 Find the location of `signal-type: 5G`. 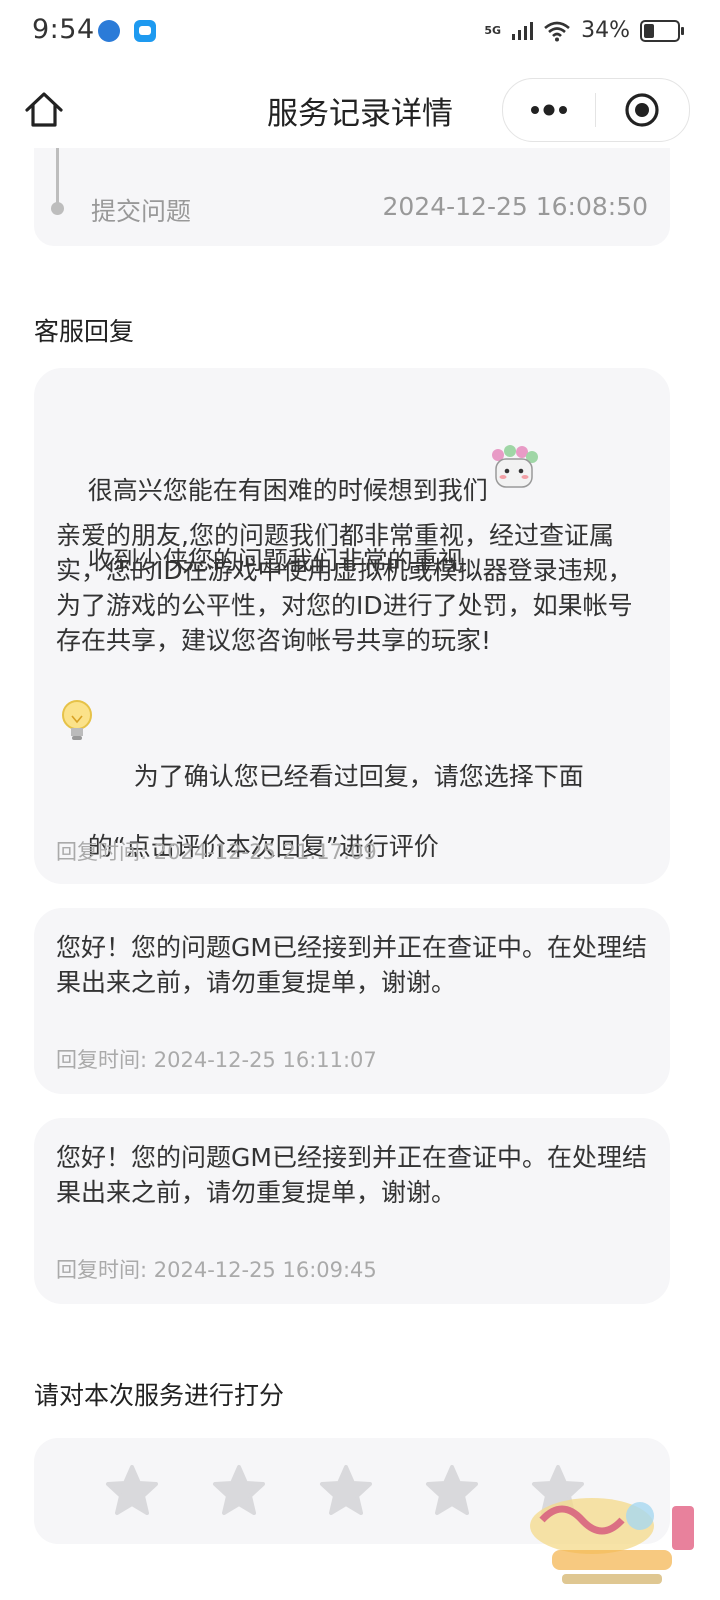

signal-type: 5G is located at coordinates (493, 30).